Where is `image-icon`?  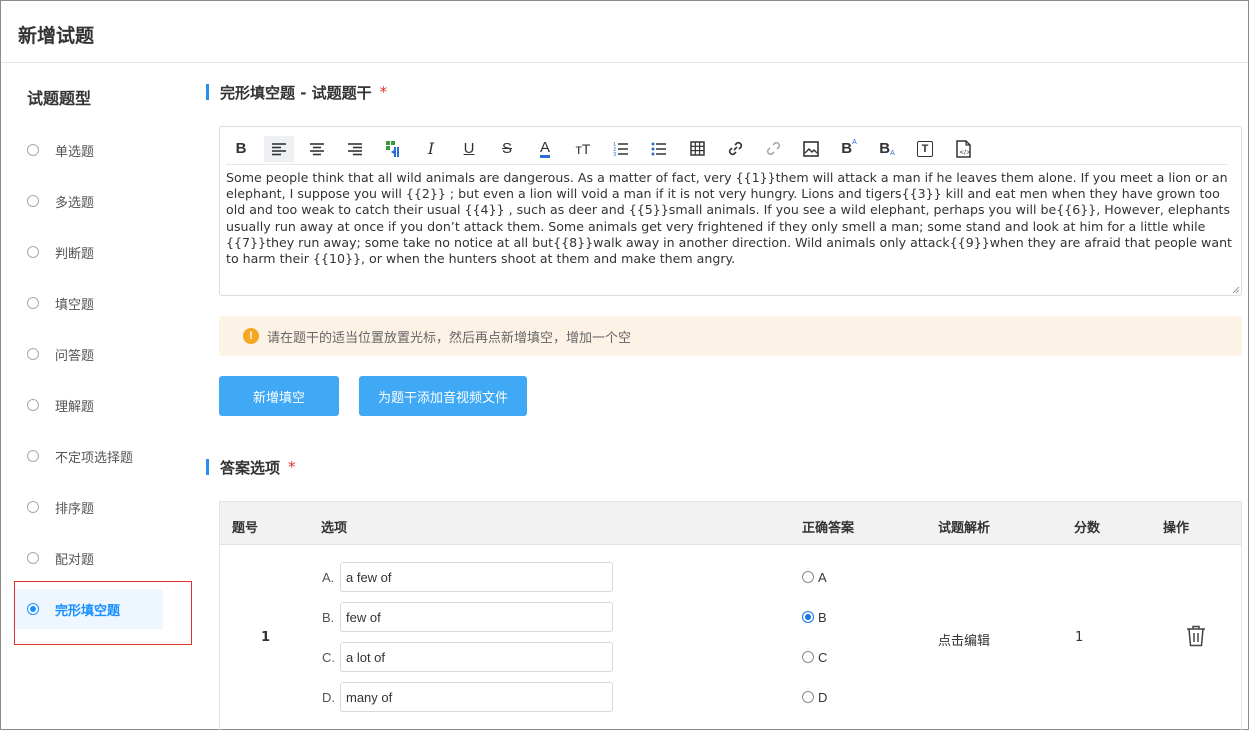
image-icon is located at coordinates (811, 149).